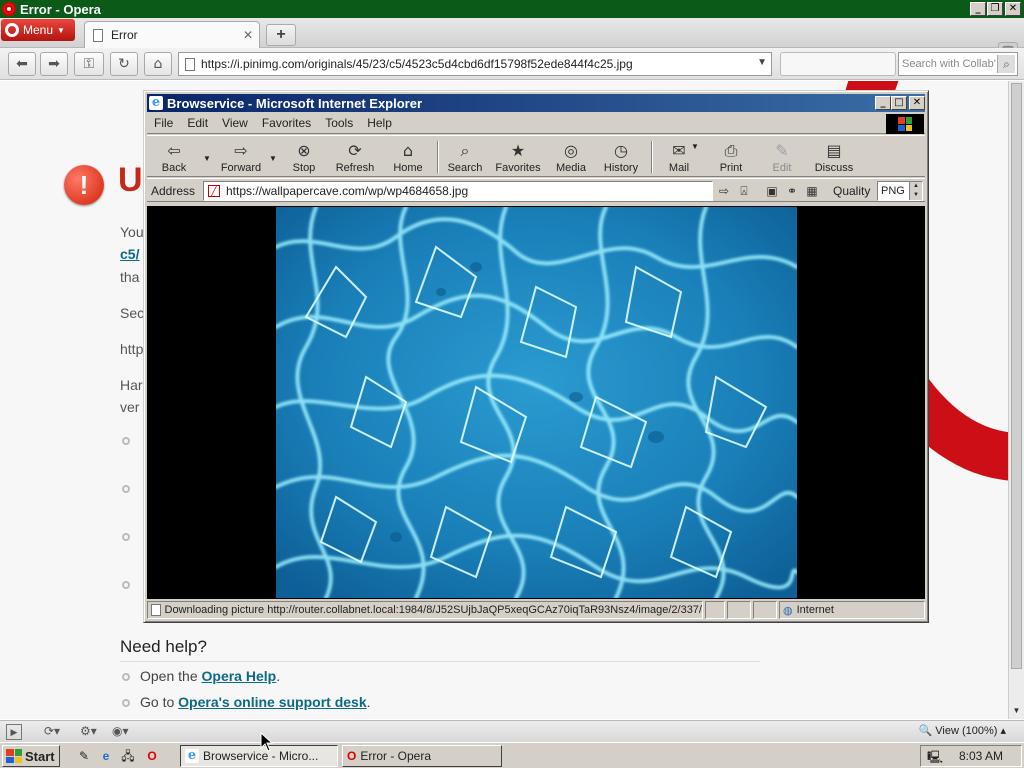  I want to click on quality-value: PNG, so click(893, 191).